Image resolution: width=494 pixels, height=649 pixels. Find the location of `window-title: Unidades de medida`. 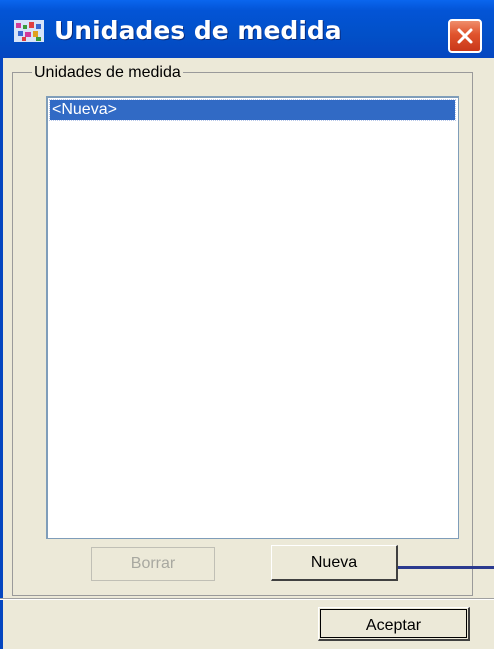

window-title: Unidades de medida is located at coordinates (198, 30).